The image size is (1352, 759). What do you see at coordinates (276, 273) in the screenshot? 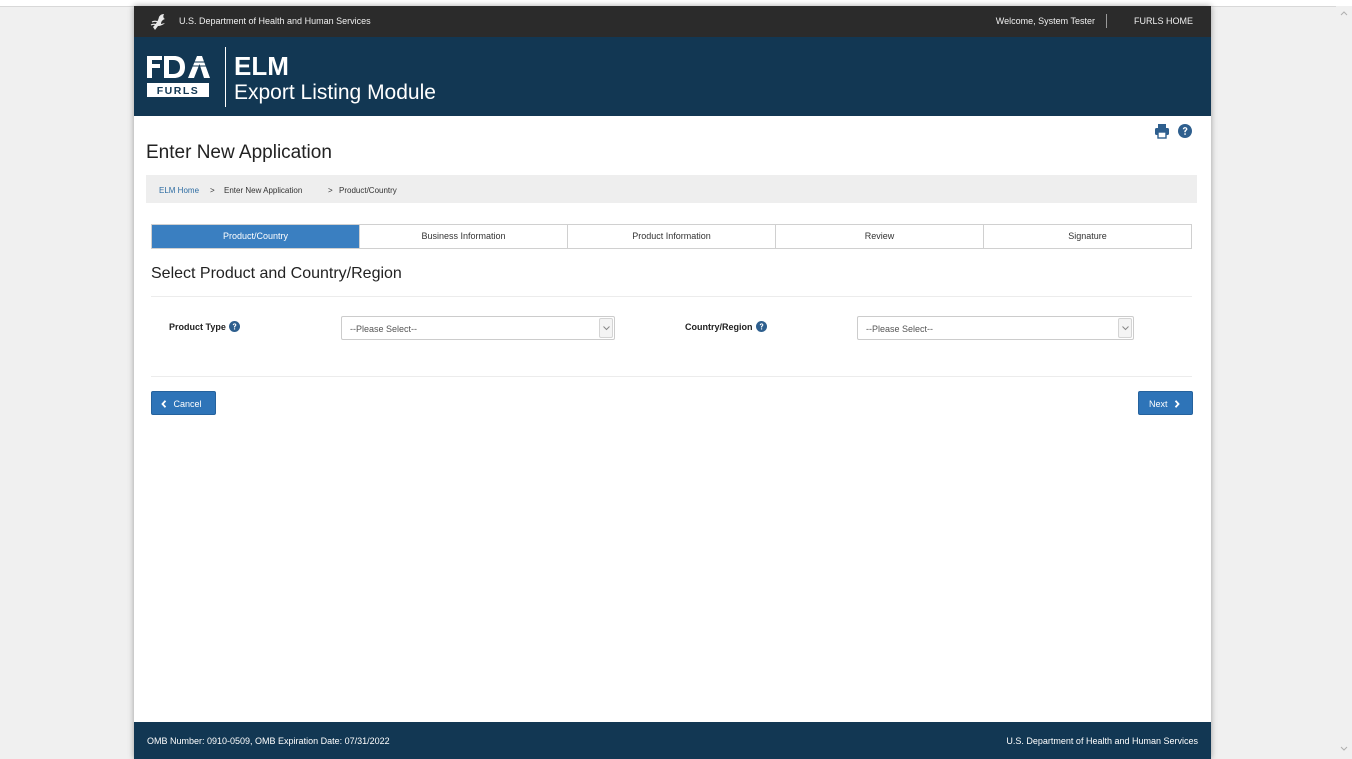
I see `section-title: Select Product and Country/Region` at bounding box center [276, 273].